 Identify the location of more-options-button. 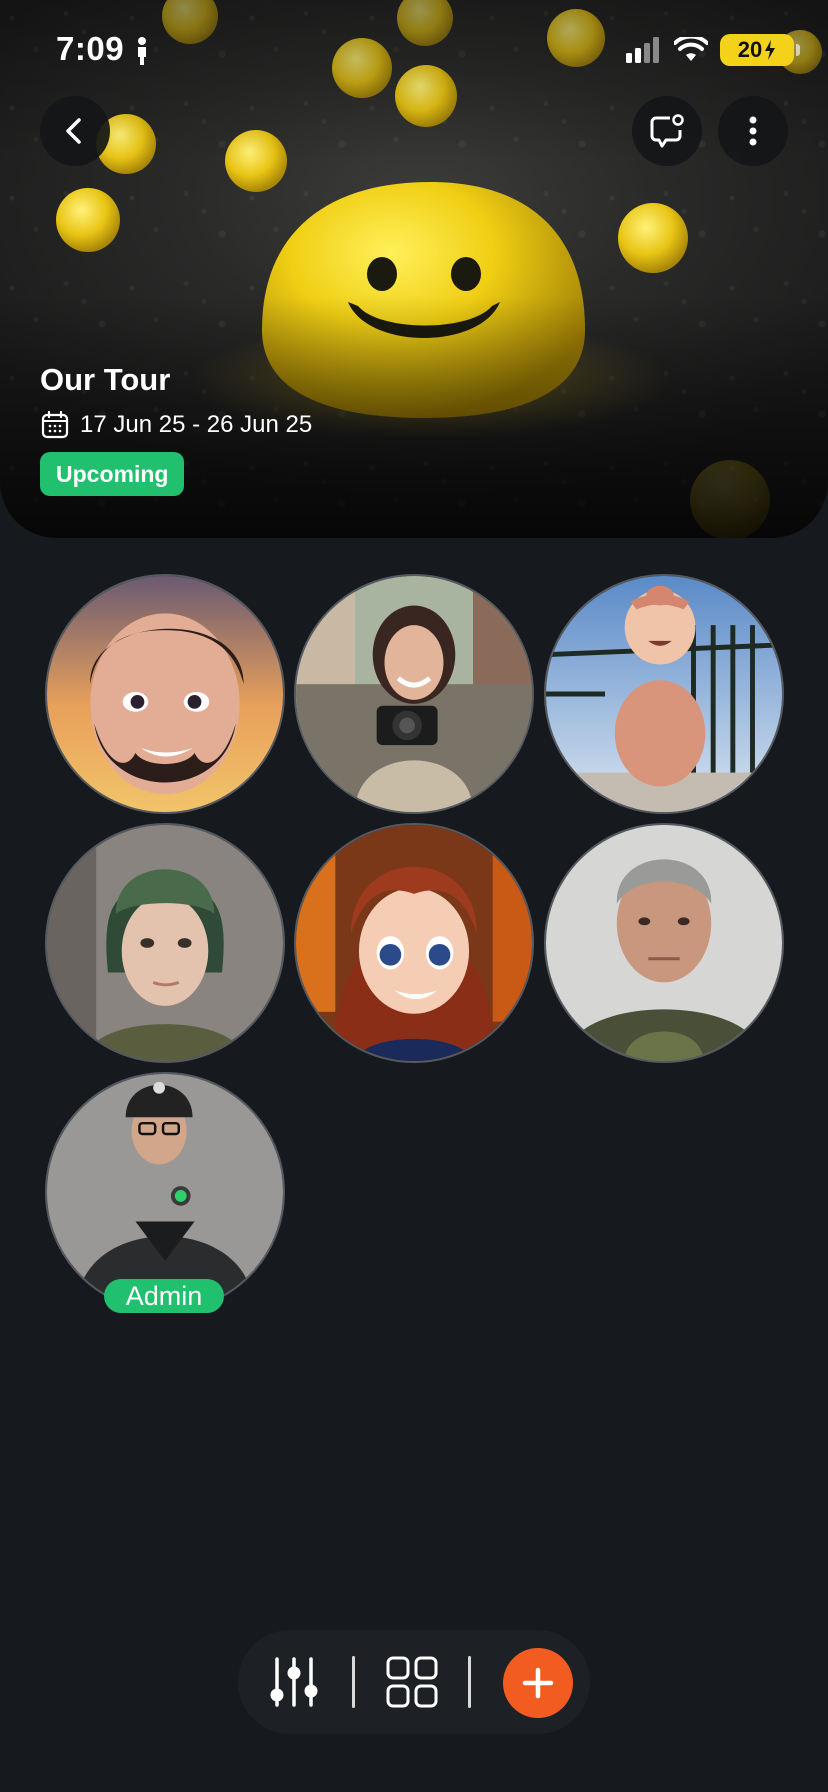
(753, 131).